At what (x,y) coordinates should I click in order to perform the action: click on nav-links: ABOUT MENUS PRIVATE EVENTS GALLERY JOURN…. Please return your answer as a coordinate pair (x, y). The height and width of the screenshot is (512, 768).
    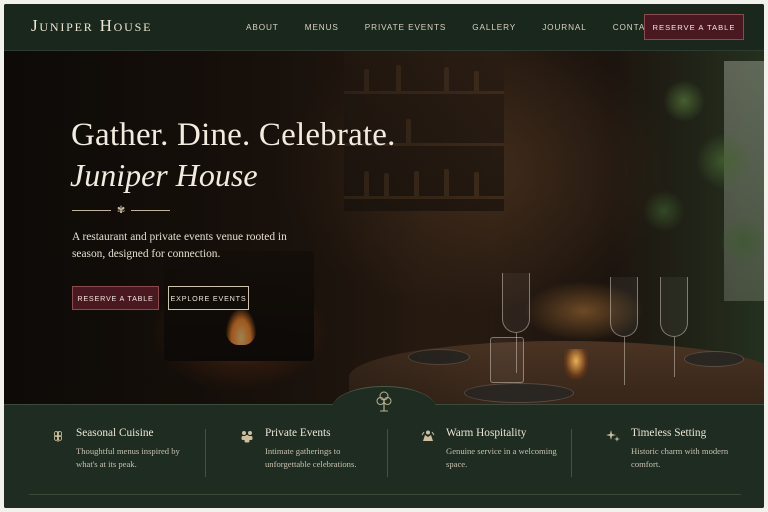
    Looking at the image, I should click on (465, 27).